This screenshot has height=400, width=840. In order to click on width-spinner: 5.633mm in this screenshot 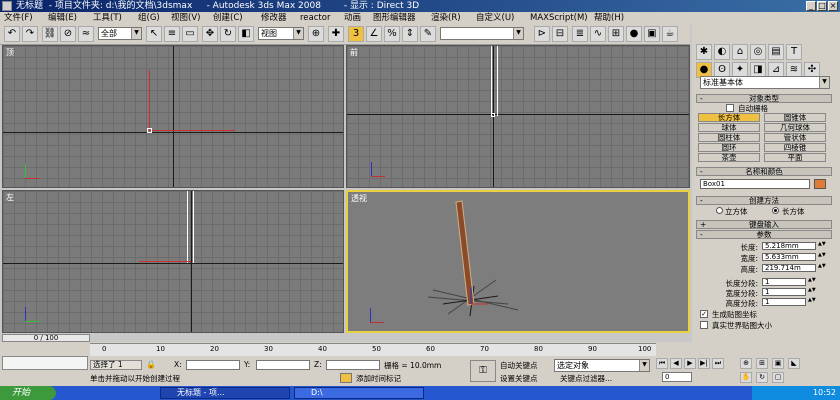, I will do `click(789, 257)`.